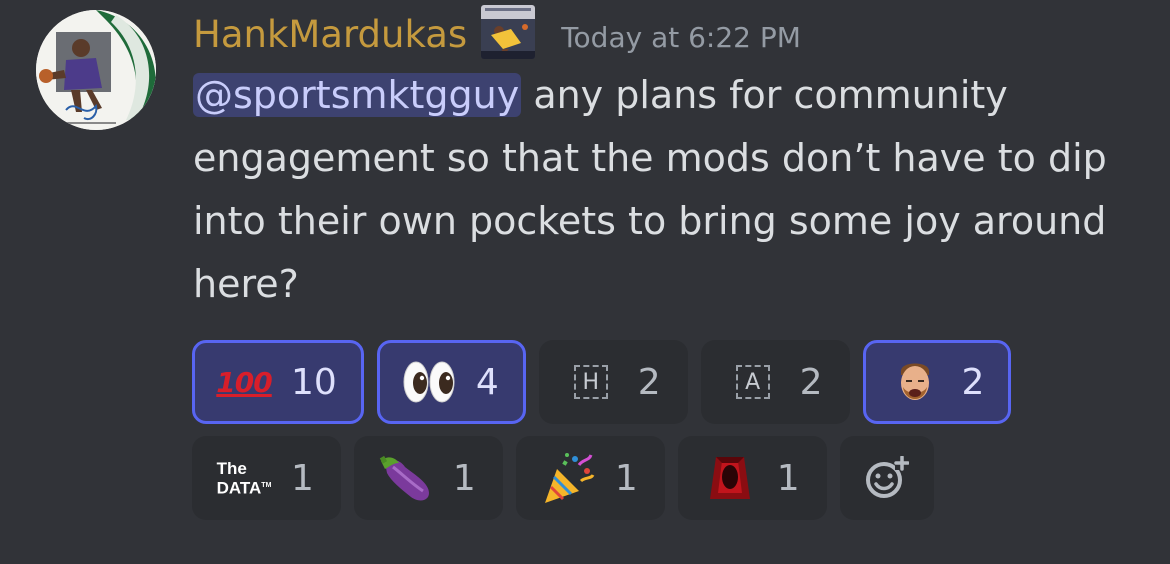 The height and width of the screenshot is (564, 1170). I want to click on reaction-count: 4, so click(487, 382).